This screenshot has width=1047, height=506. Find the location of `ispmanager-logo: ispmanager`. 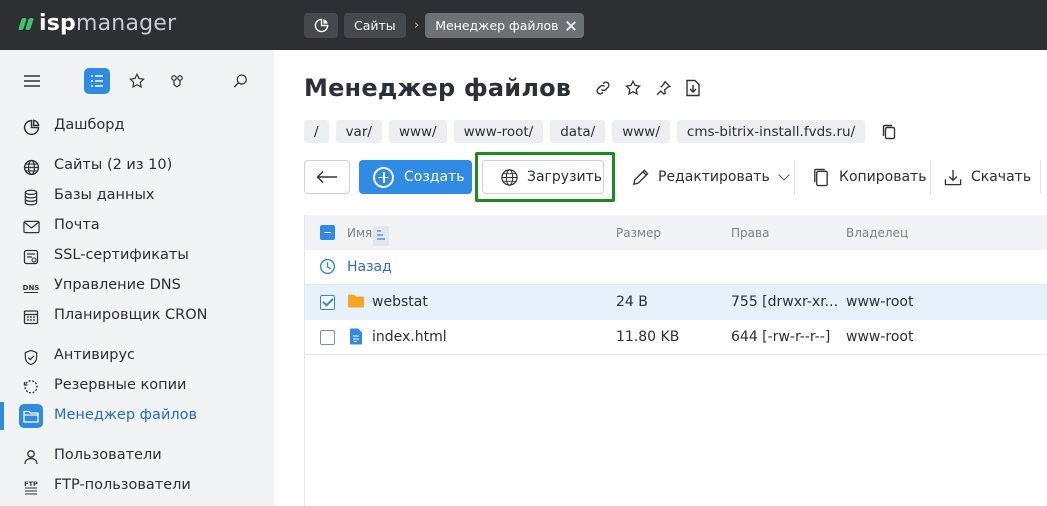

ispmanager-logo: ispmanager is located at coordinates (97, 24).